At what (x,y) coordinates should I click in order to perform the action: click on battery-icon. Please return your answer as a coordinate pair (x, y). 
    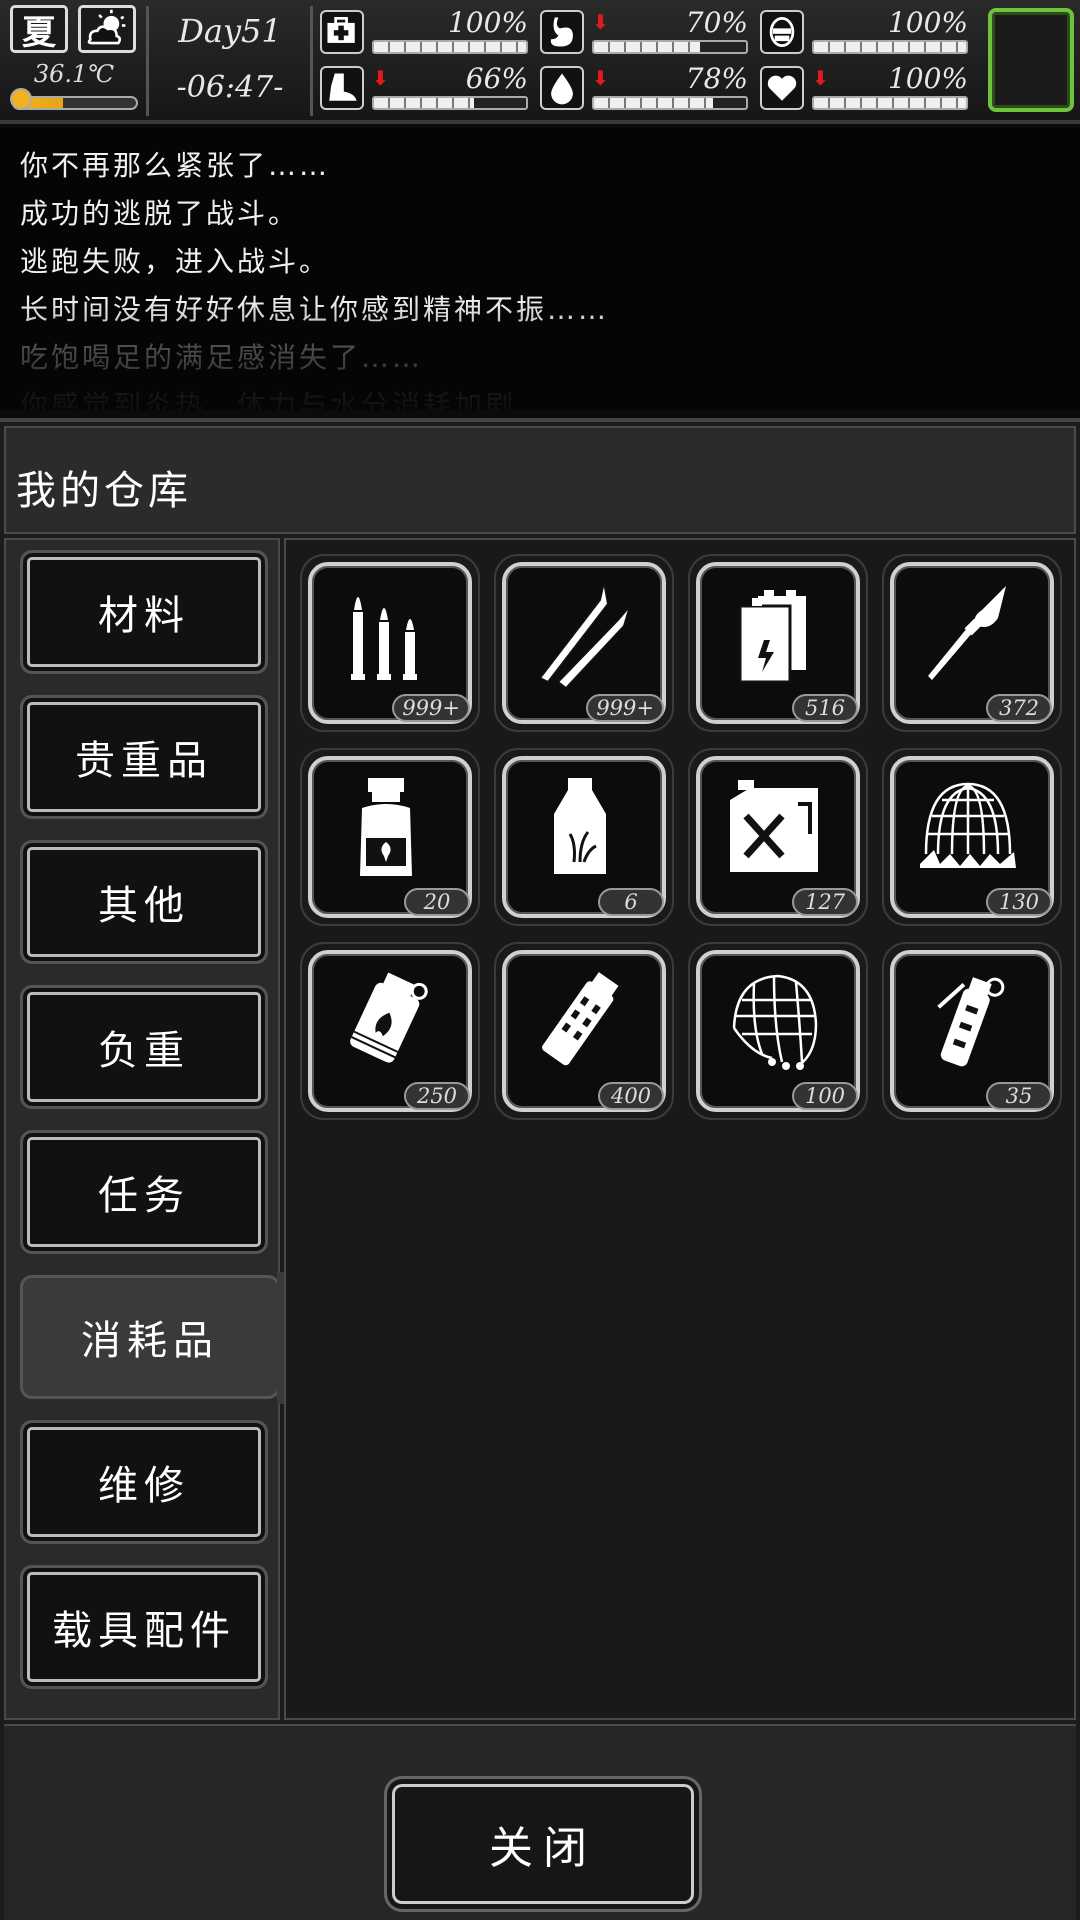
    Looking at the image, I should click on (772, 637).